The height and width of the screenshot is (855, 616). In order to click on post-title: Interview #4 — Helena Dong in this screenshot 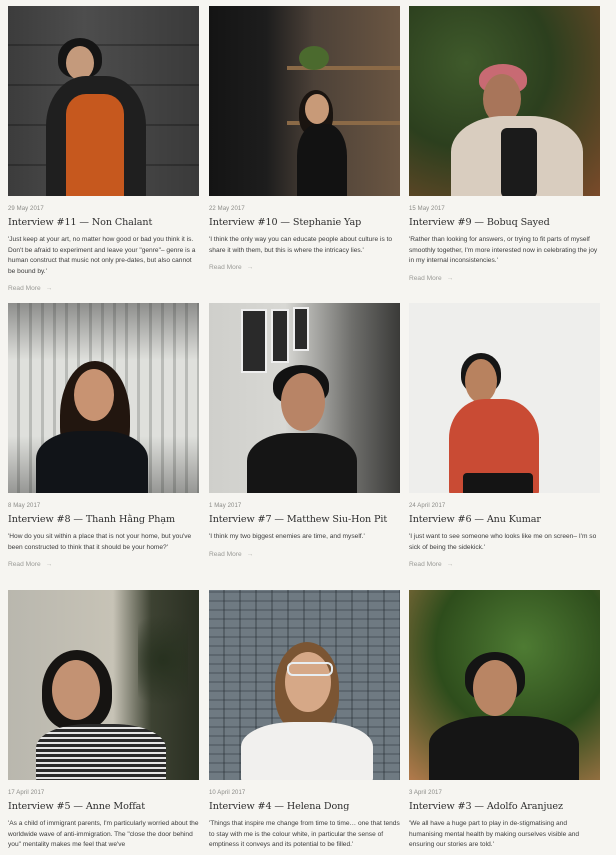, I will do `click(304, 806)`.